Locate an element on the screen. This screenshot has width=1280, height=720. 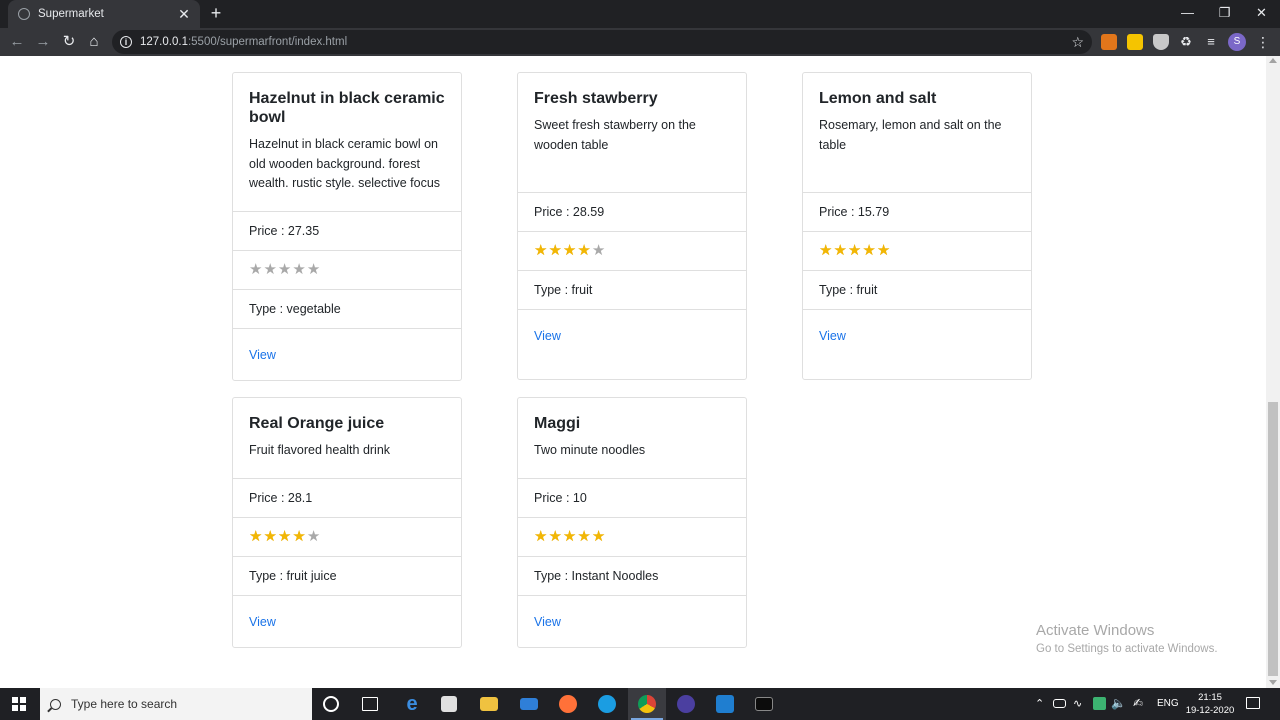
reading-list-icon: ≡ is located at coordinates (1211, 42).